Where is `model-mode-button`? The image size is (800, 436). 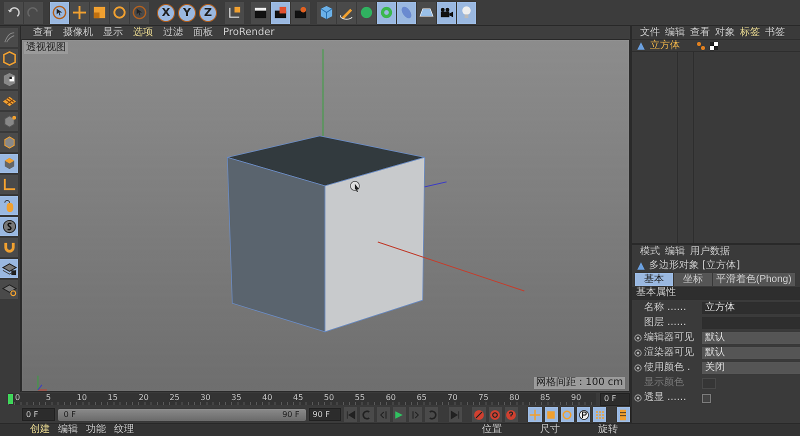
model-mode-button is located at coordinates (9, 37).